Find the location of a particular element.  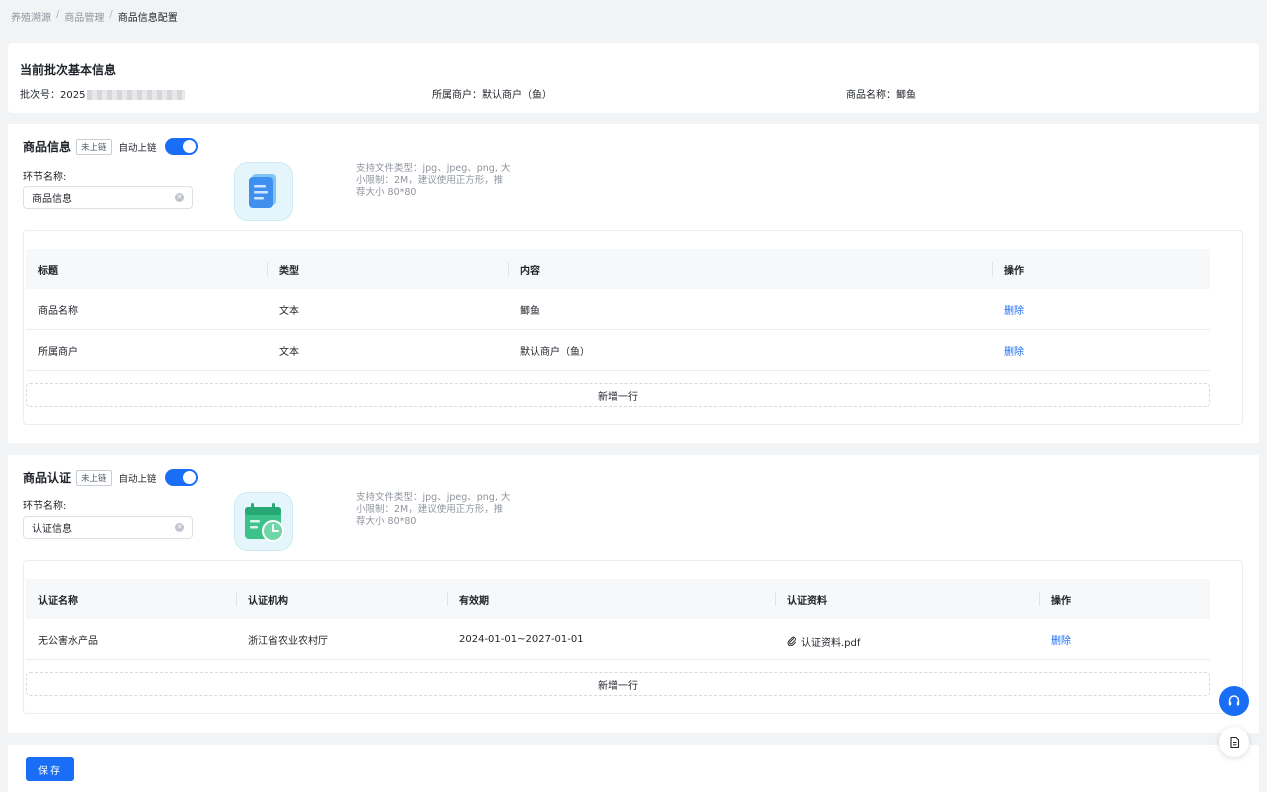

batch-number: 批次号：2025 is located at coordinates (103, 93).